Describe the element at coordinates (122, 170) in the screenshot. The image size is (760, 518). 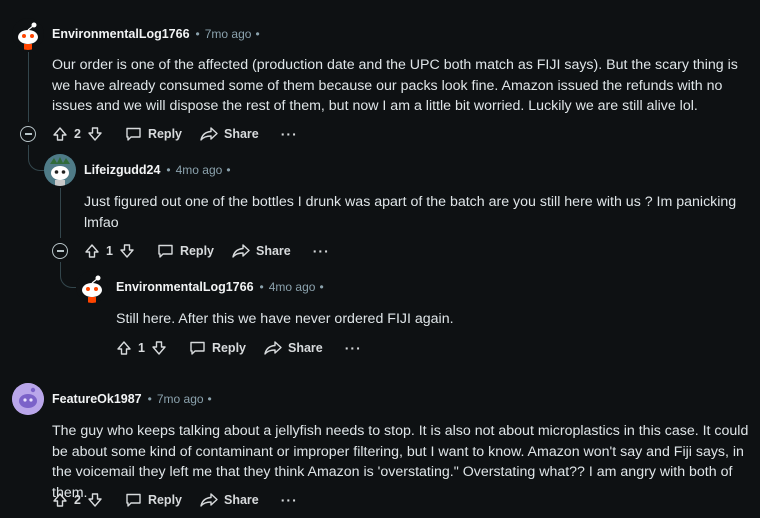
I see `author-name: Lifeizgudd24` at that location.